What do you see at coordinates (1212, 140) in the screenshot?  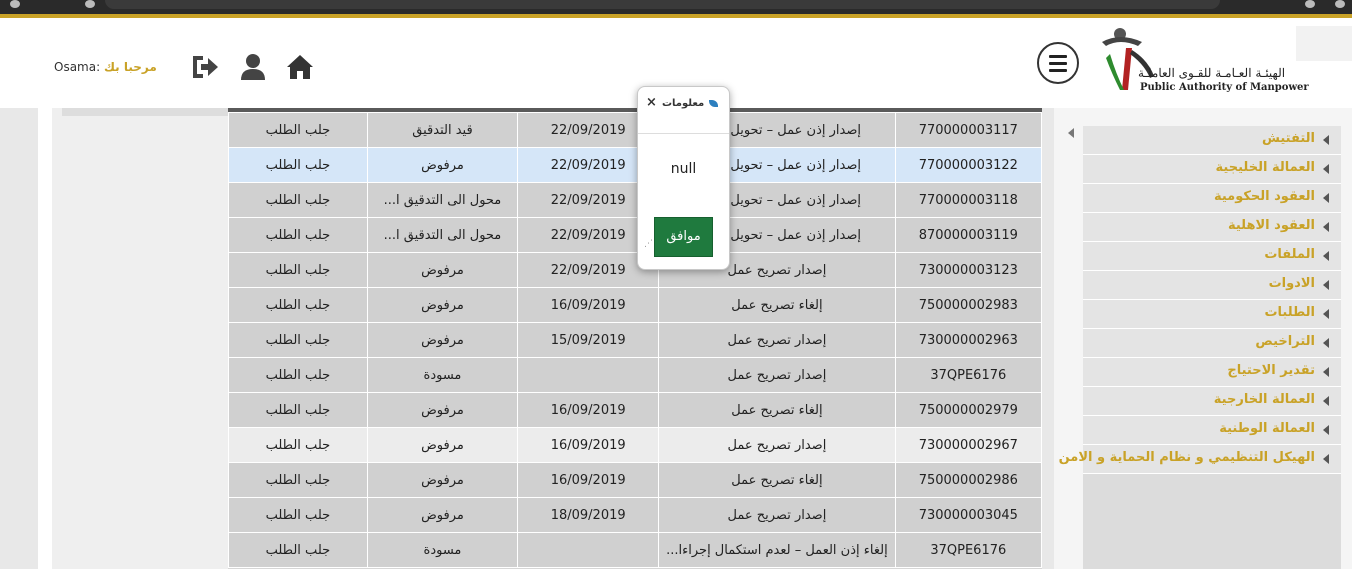 I see `sidebar-item: التفتيش` at bounding box center [1212, 140].